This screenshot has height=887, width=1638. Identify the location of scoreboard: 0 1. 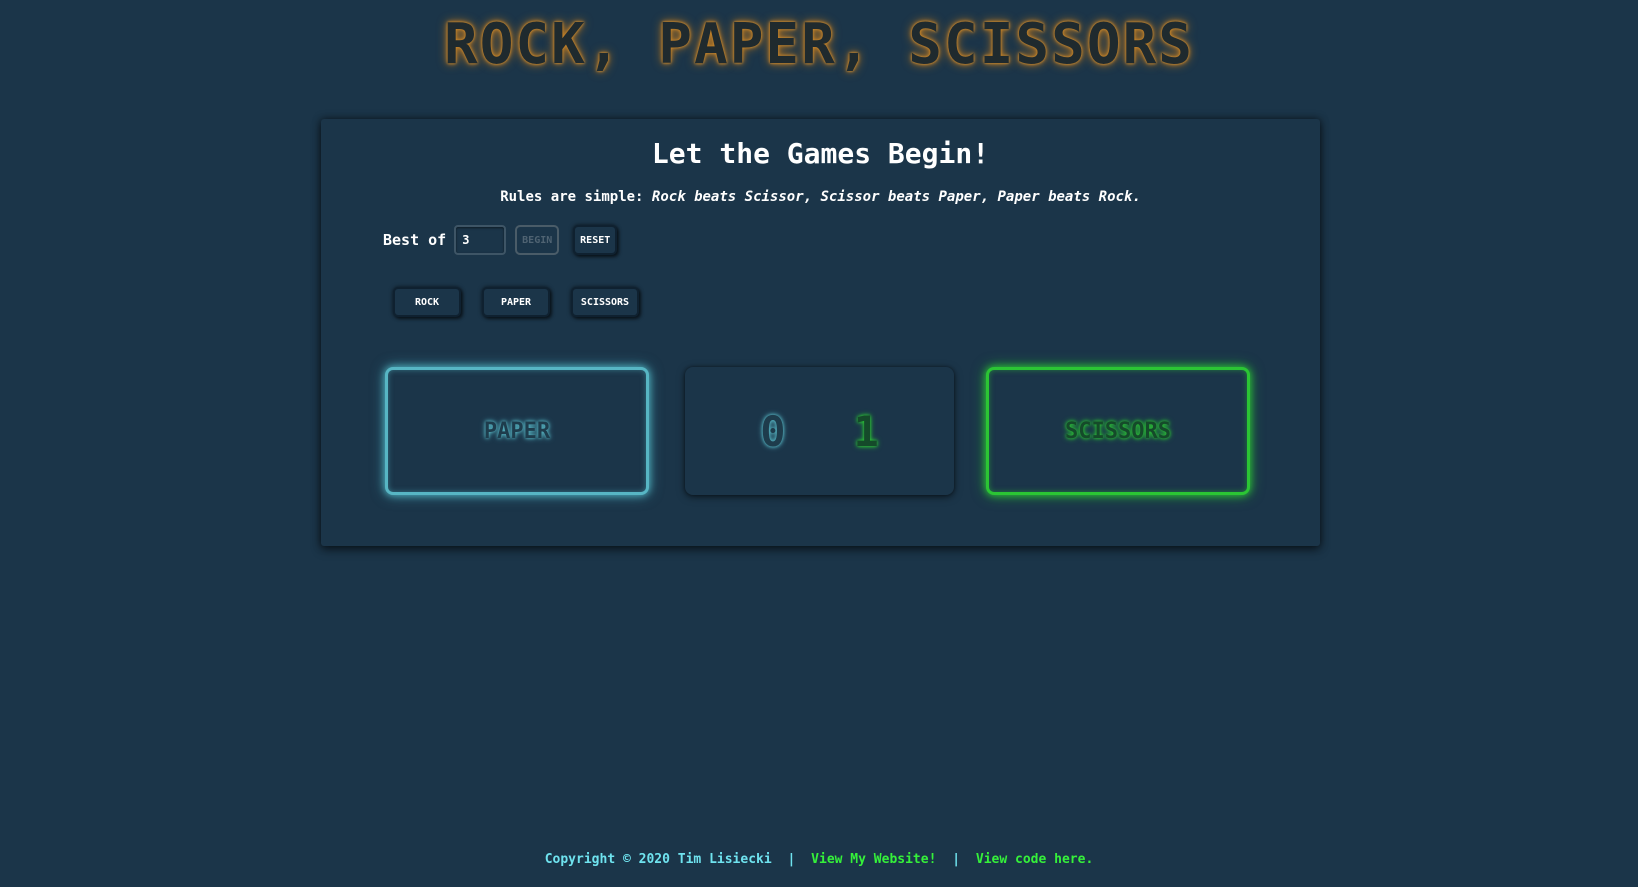
(819, 431).